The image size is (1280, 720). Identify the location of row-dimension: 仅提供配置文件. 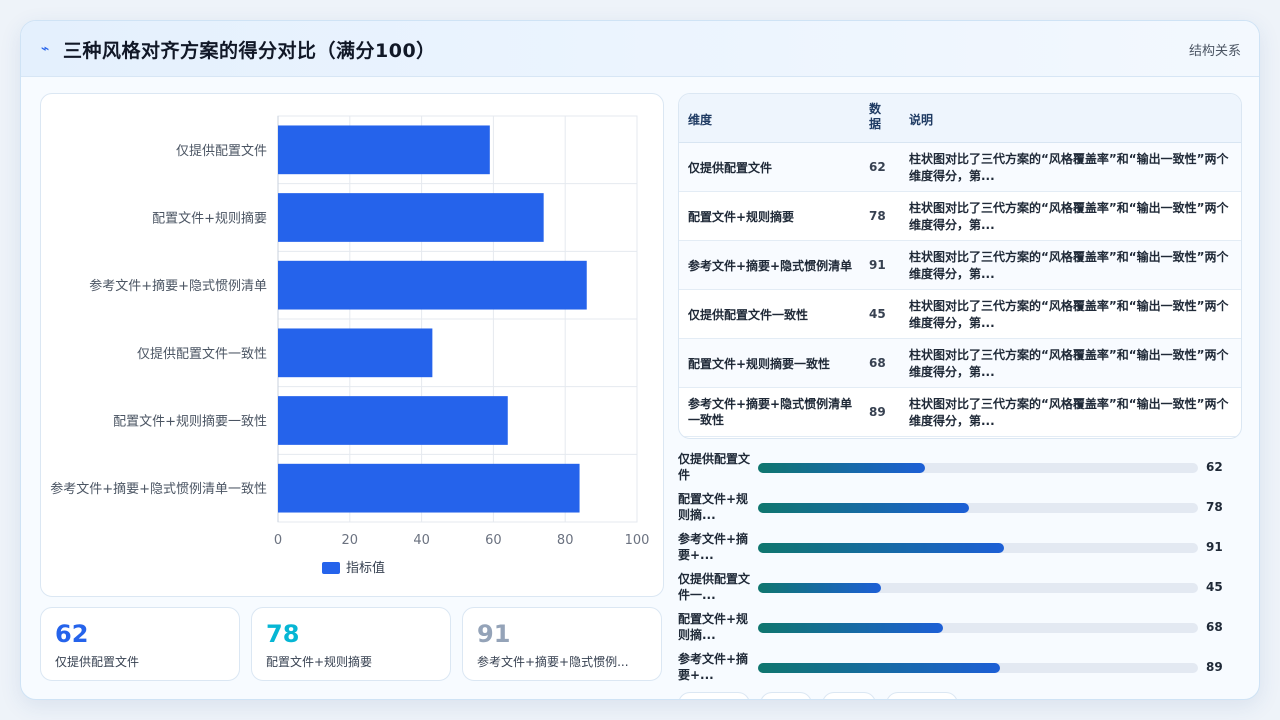
(730, 168).